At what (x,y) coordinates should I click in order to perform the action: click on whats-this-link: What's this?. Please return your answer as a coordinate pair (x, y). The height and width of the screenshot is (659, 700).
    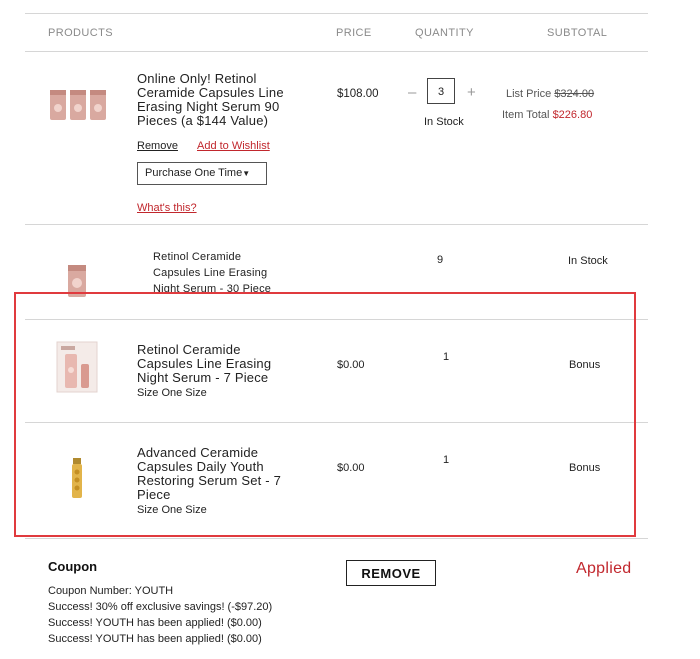
    Looking at the image, I should click on (167, 208).